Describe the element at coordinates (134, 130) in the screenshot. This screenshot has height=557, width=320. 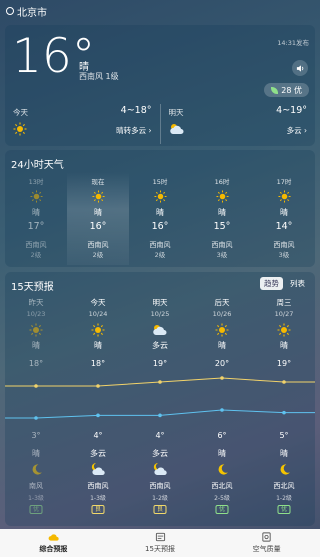
I see `today-desc: 晴转多云 ›` at that location.